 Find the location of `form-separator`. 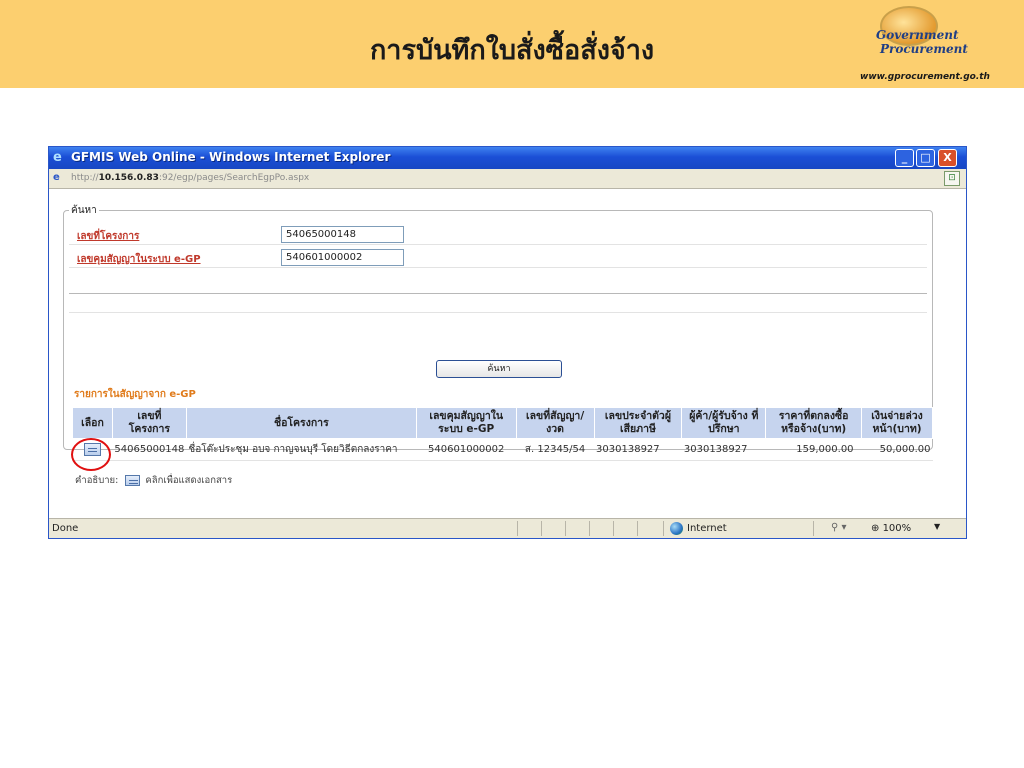

form-separator is located at coordinates (498, 303).